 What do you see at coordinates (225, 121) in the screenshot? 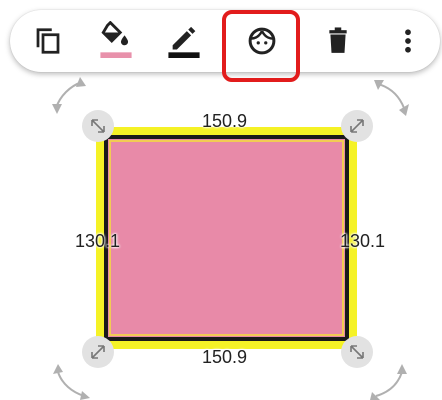
I see `dimension-label-top: 150.9` at bounding box center [225, 121].